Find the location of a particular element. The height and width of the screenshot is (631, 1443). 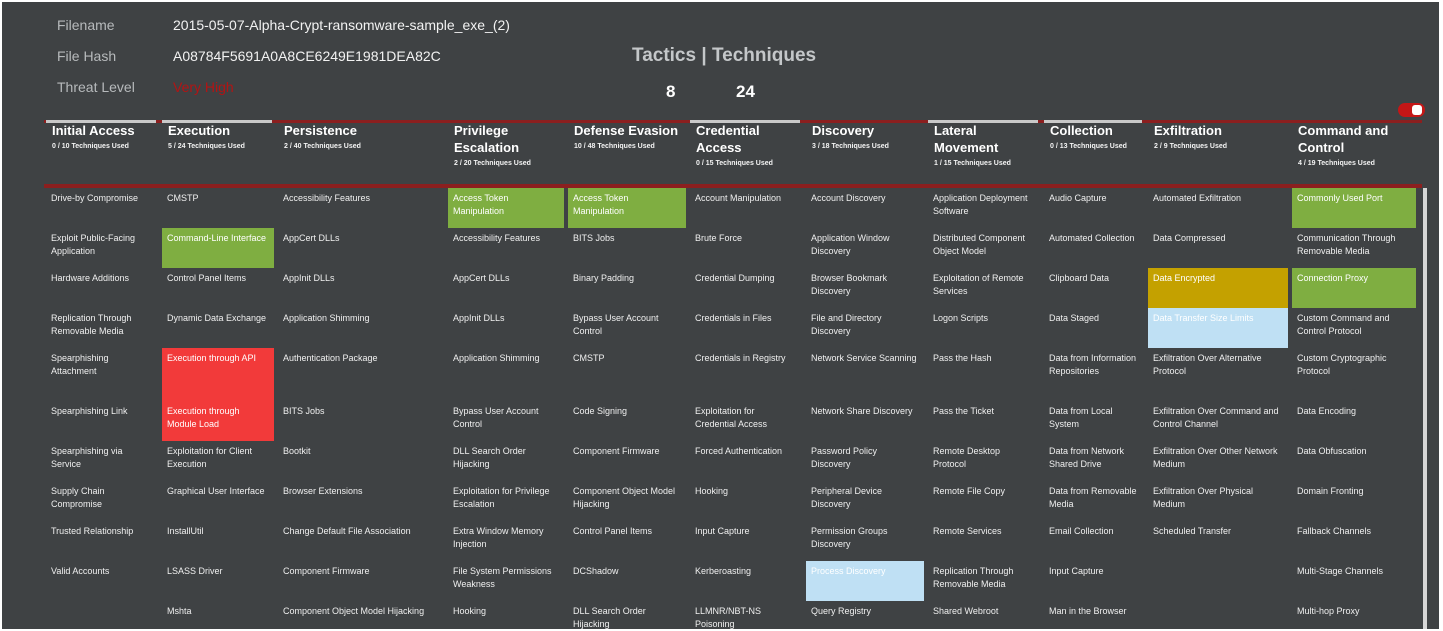

technique-cell-detected: Commonly Used Port is located at coordinates (1354, 208).